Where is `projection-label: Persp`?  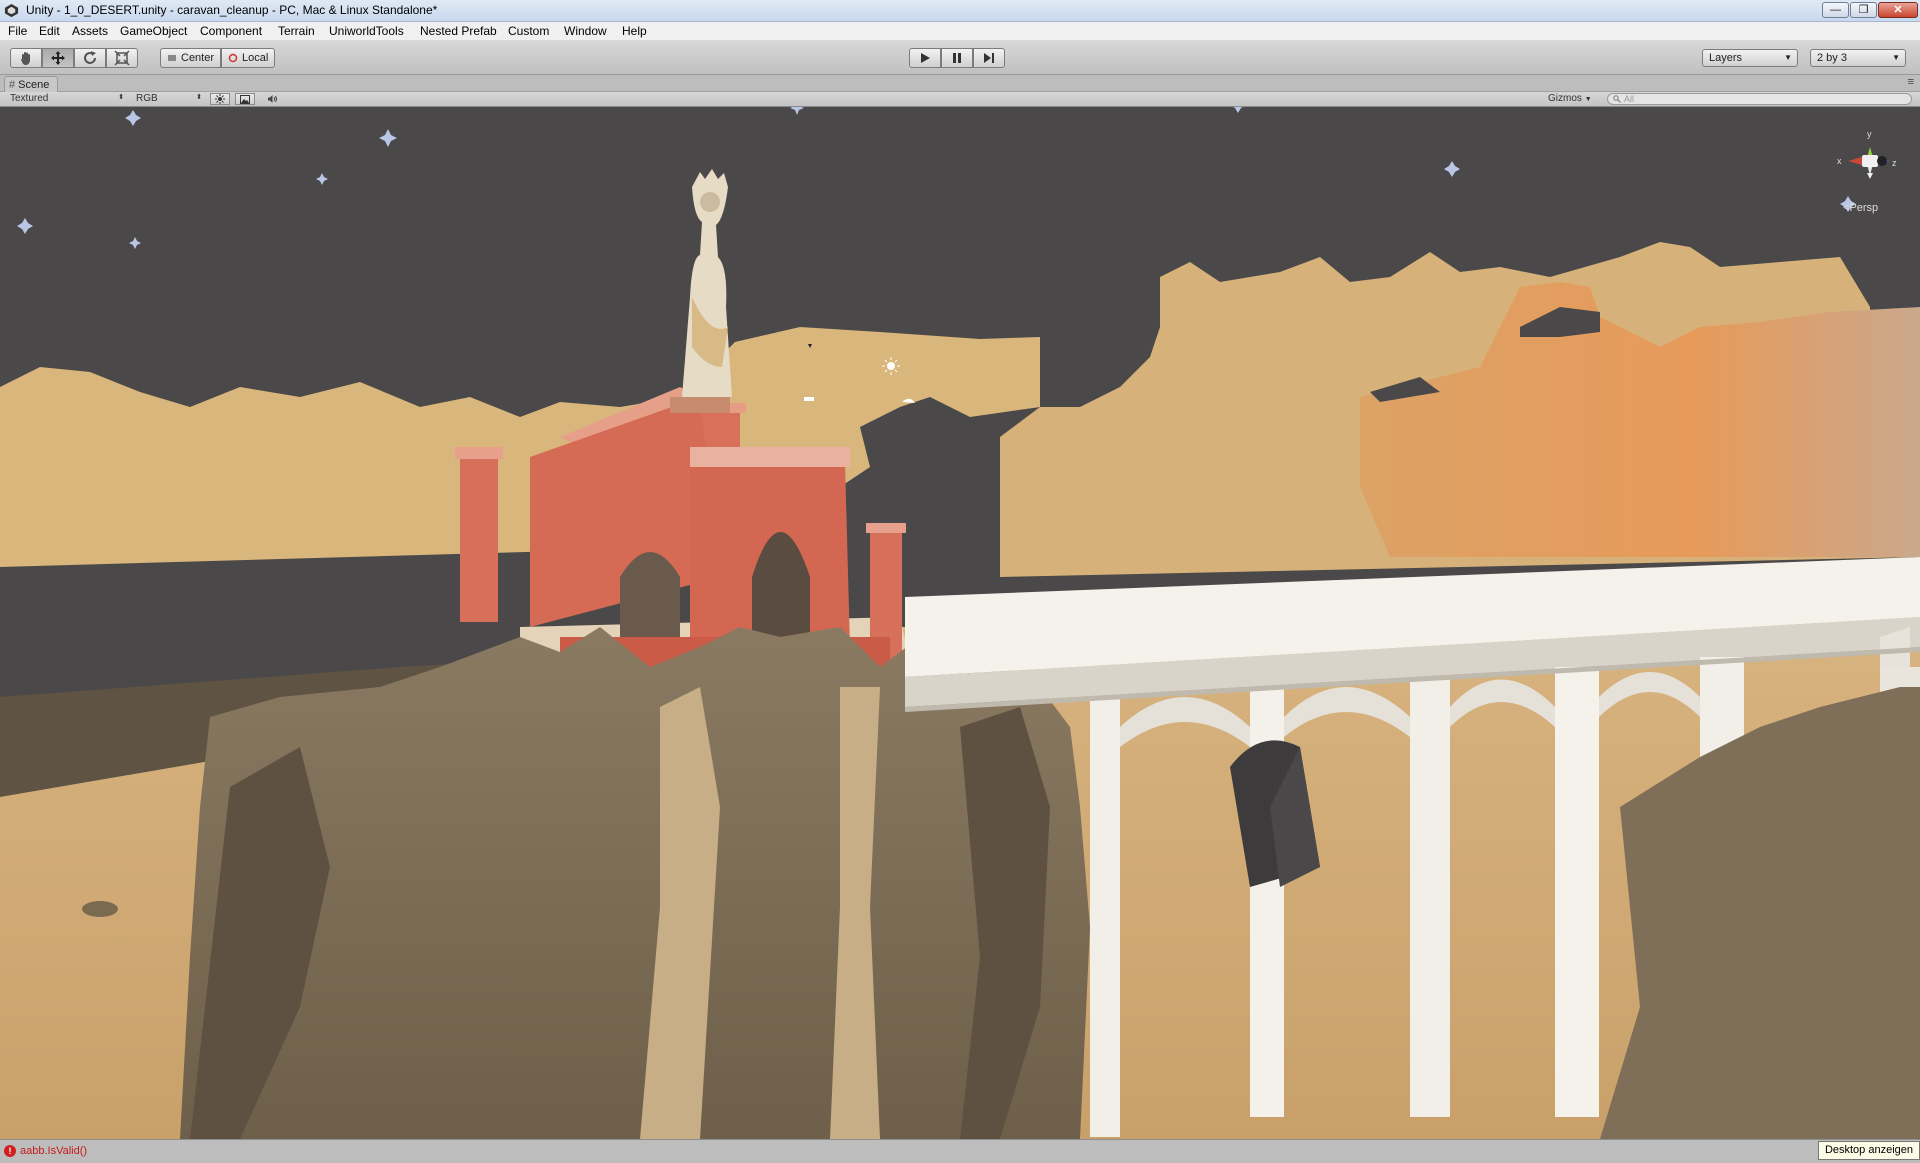
projection-label: Persp is located at coordinates (1864, 208).